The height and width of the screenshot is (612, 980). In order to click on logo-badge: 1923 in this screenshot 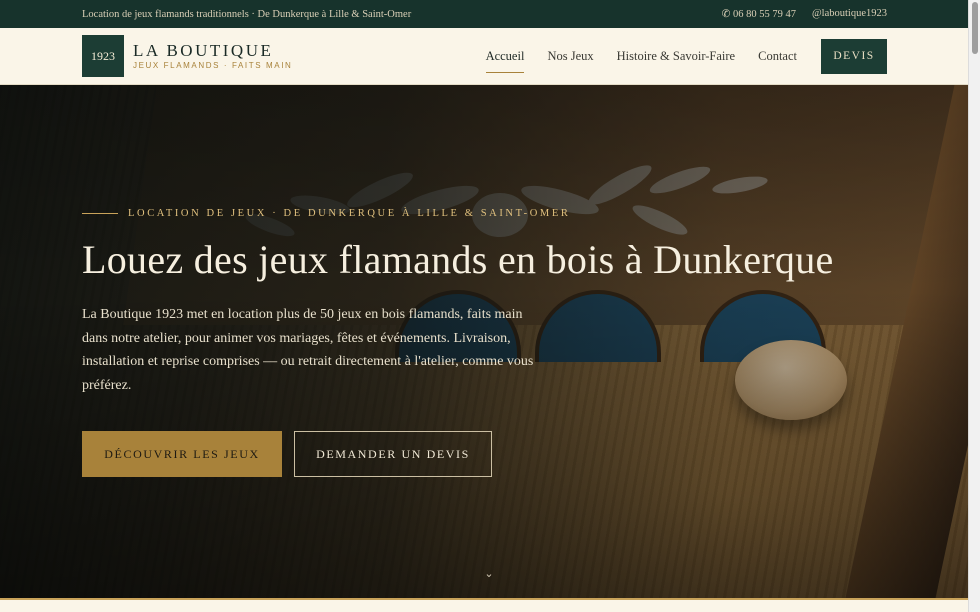, I will do `click(103, 56)`.